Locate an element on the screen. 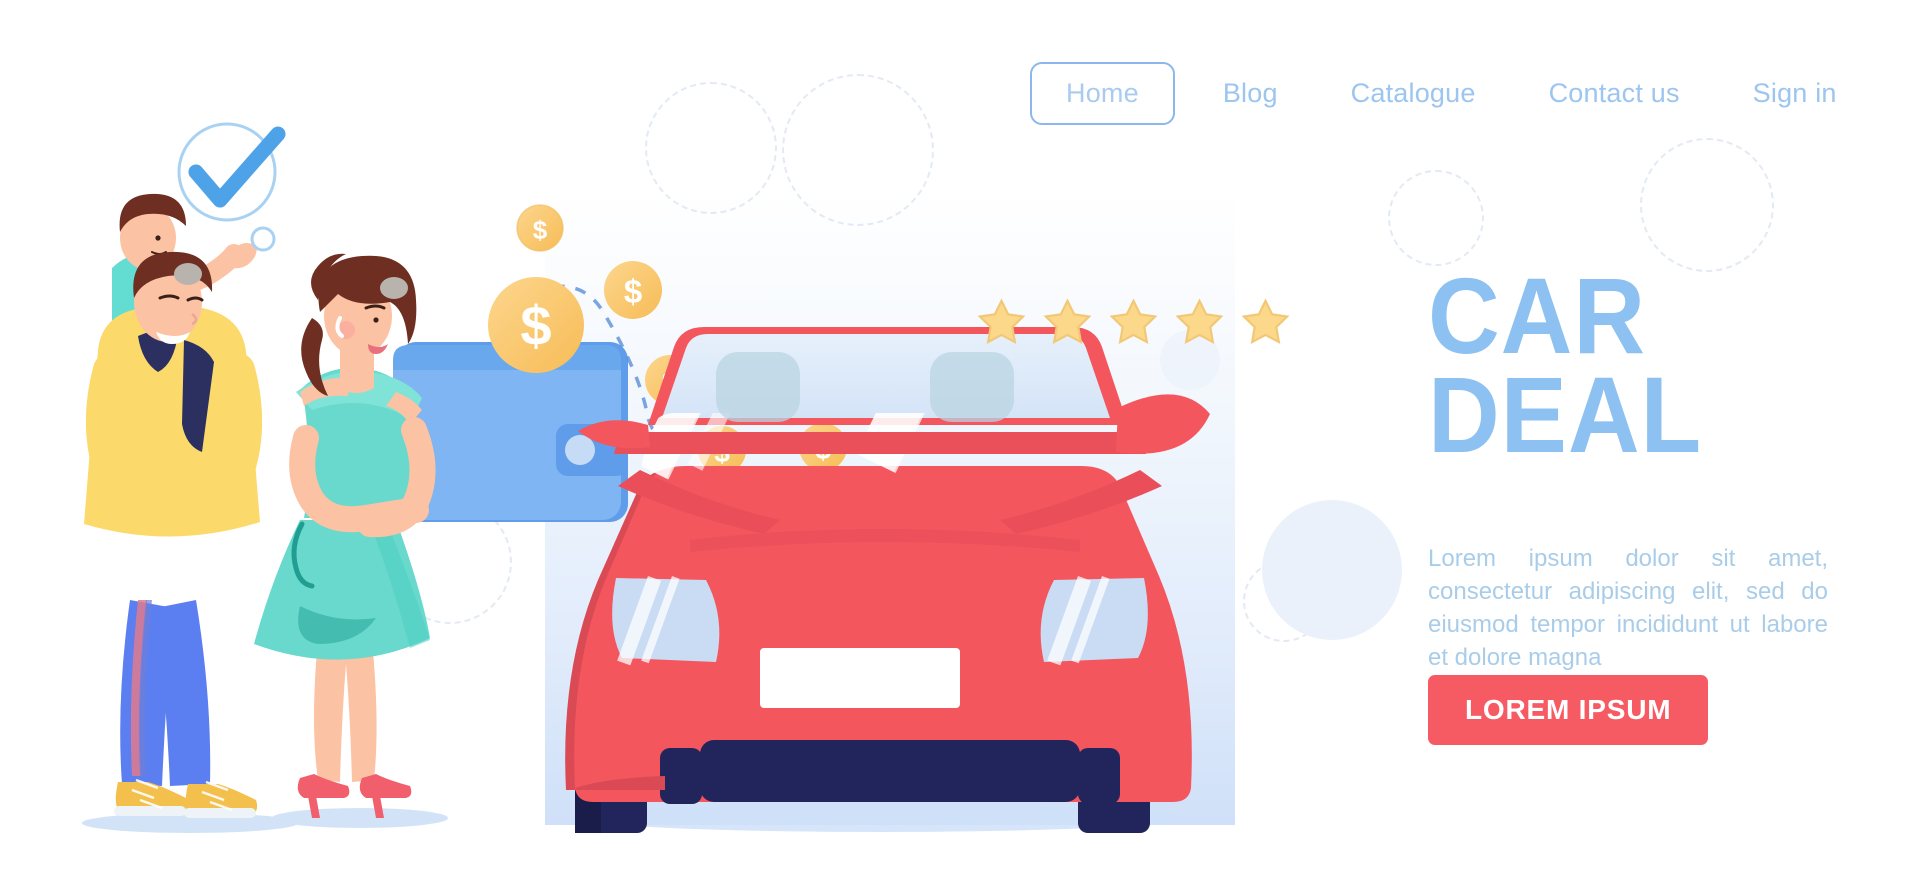  main-navigation: Home Blog Catalogue Contact us Sign in is located at coordinates (1433, 93).